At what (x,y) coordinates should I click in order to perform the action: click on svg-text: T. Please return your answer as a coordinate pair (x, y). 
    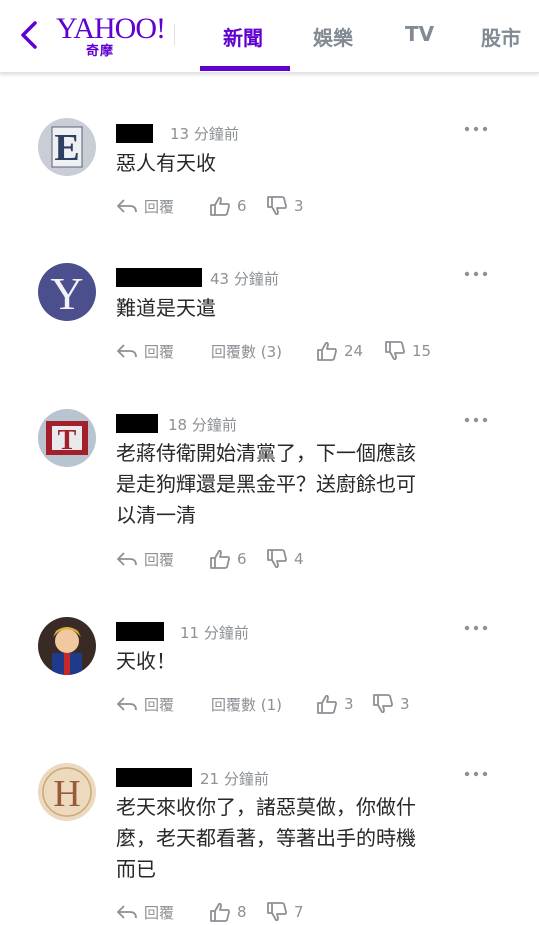
    Looking at the image, I should click on (67, 440).